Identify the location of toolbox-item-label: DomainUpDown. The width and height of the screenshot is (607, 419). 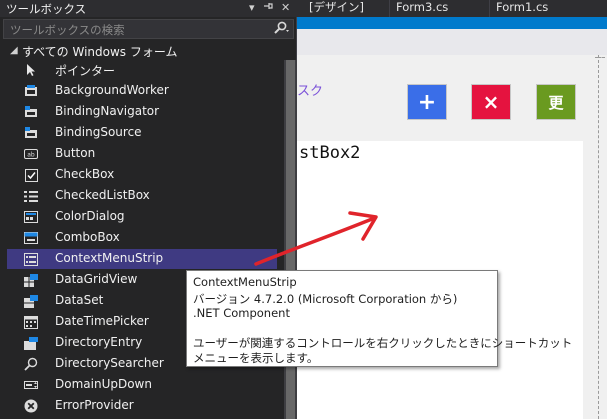
(103, 384).